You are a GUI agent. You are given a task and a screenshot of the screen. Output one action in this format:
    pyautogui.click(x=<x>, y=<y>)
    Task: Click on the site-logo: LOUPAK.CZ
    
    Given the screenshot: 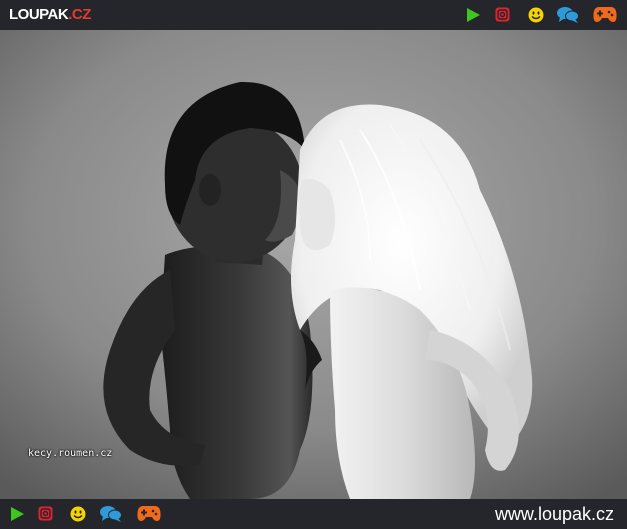 What is the action you would take?
    pyautogui.click(x=50, y=15)
    